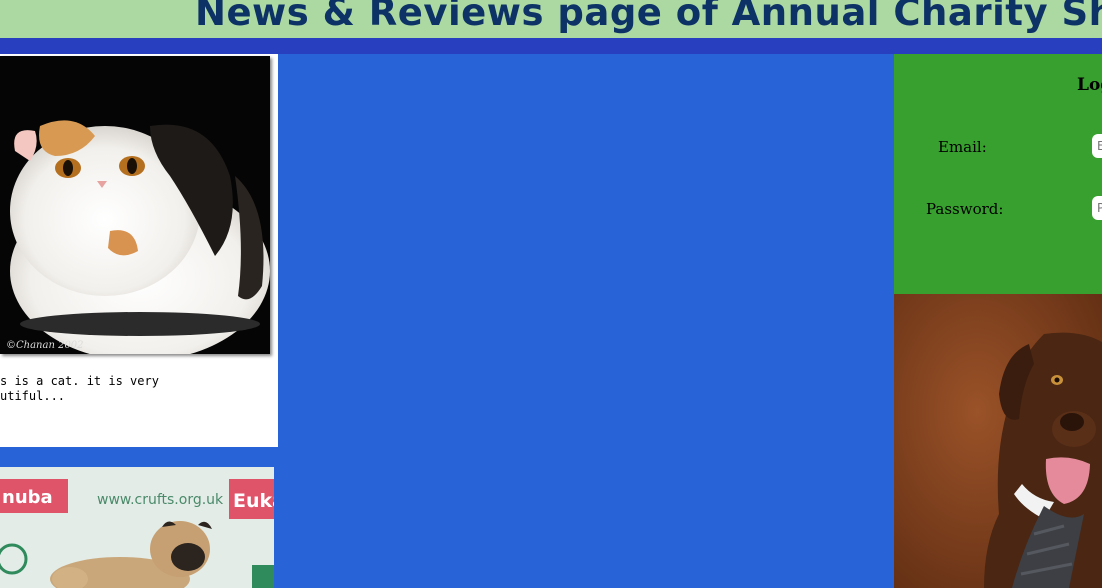  Describe the element at coordinates (551, 46) in the screenshot. I see `header-divider-bar` at that location.